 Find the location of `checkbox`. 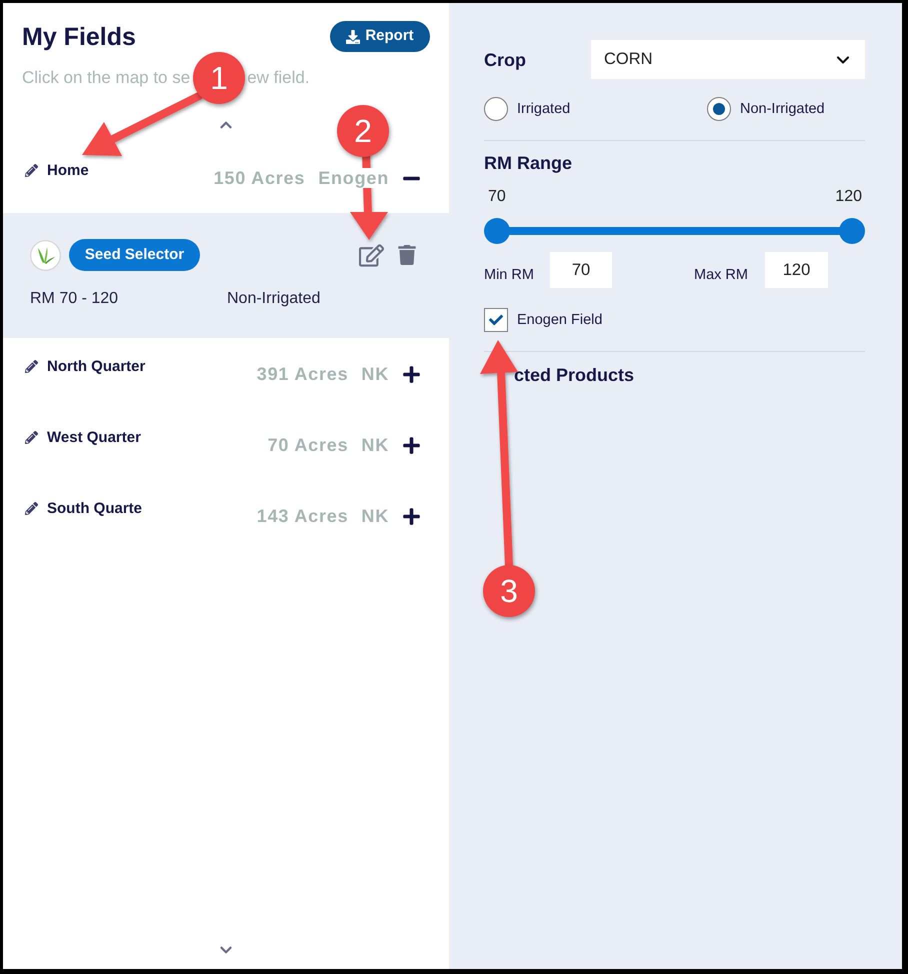

checkbox is located at coordinates (496, 320).